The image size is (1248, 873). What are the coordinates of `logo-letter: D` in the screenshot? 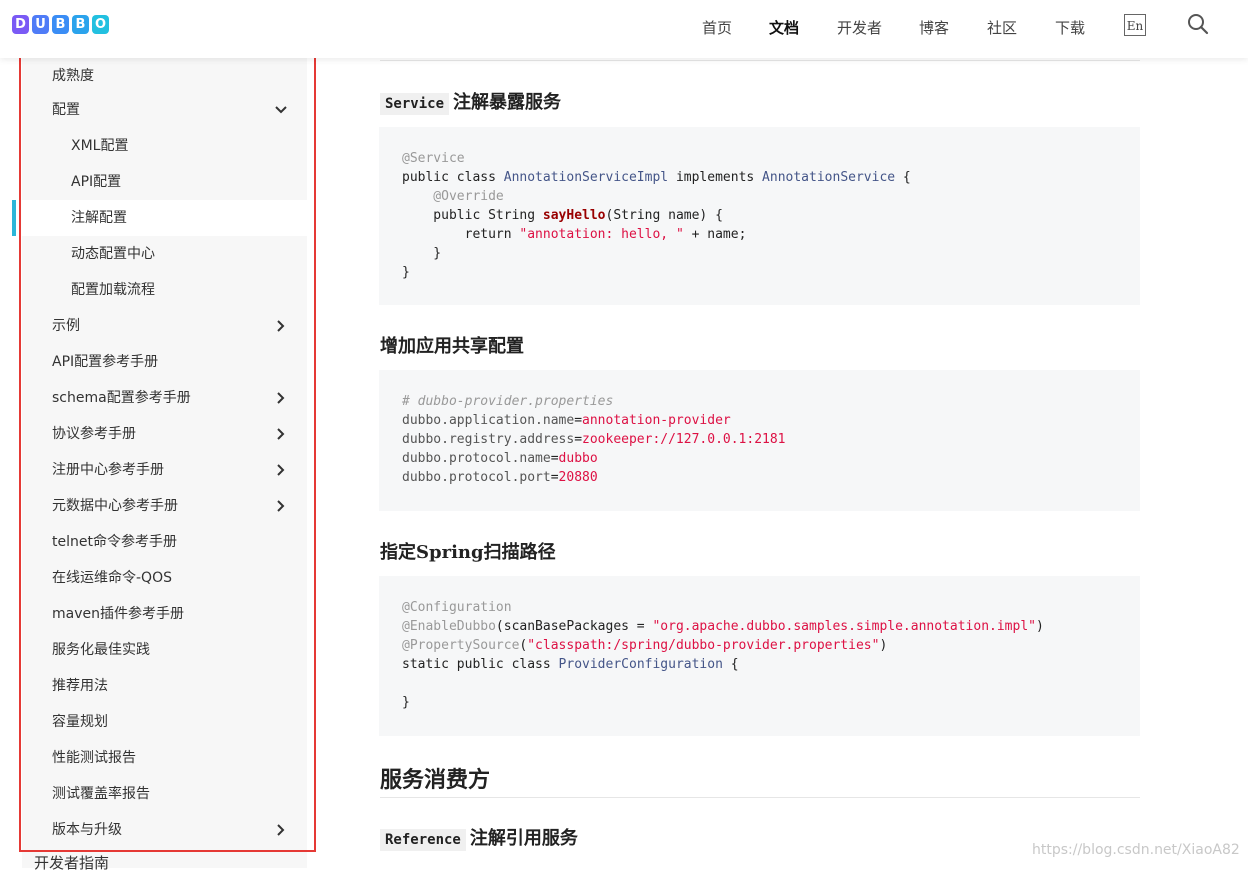 It's located at (20, 24).